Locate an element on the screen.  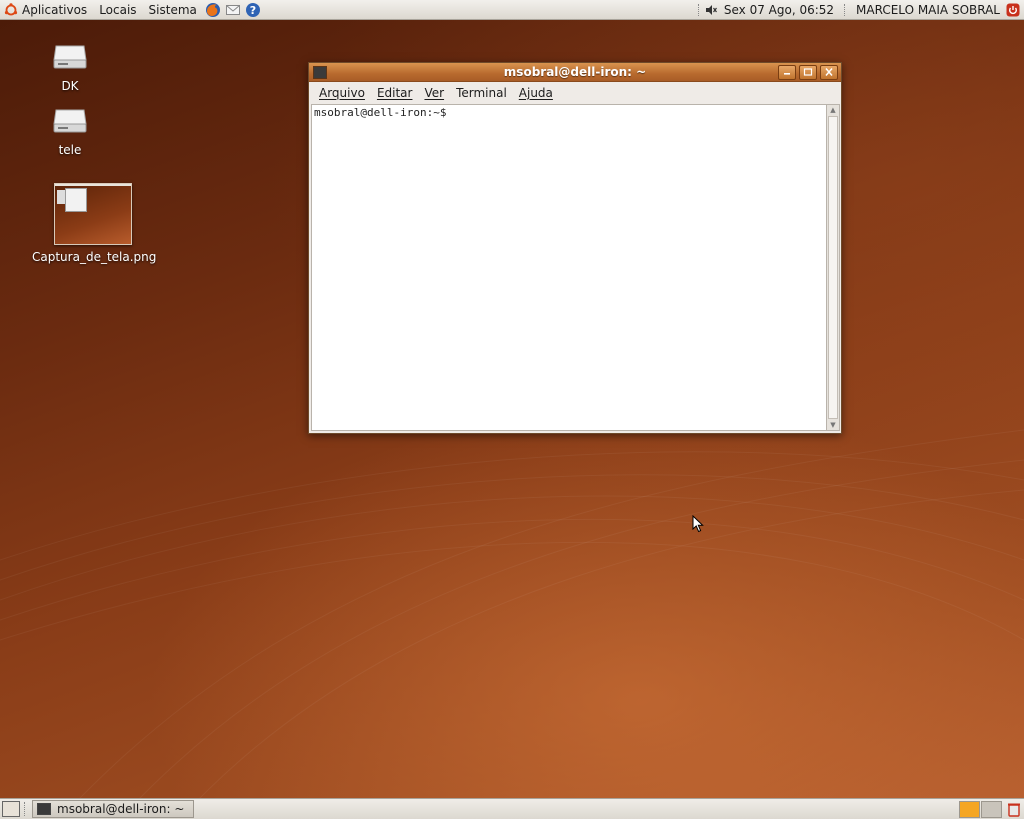
minimize-icon is located at coordinates (787, 74).